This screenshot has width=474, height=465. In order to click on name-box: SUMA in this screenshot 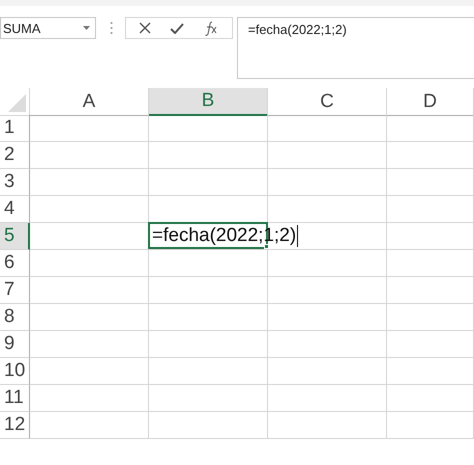, I will do `click(48, 28)`.